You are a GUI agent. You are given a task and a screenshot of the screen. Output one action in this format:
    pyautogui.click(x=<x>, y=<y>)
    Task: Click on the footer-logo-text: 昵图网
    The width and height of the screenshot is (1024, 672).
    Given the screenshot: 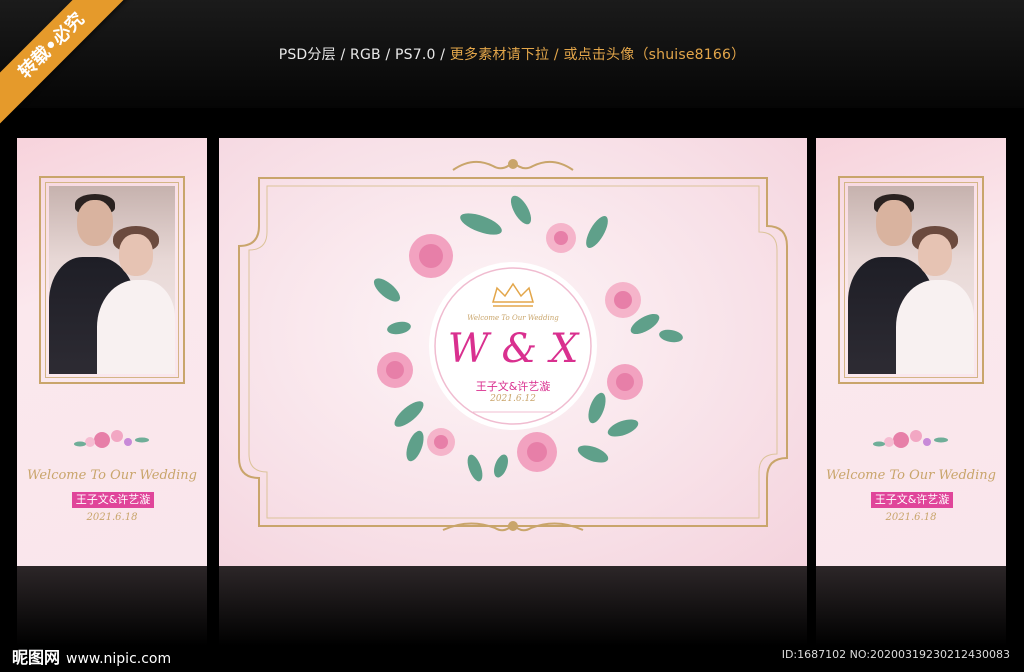 What is the action you would take?
    pyautogui.click(x=36, y=657)
    